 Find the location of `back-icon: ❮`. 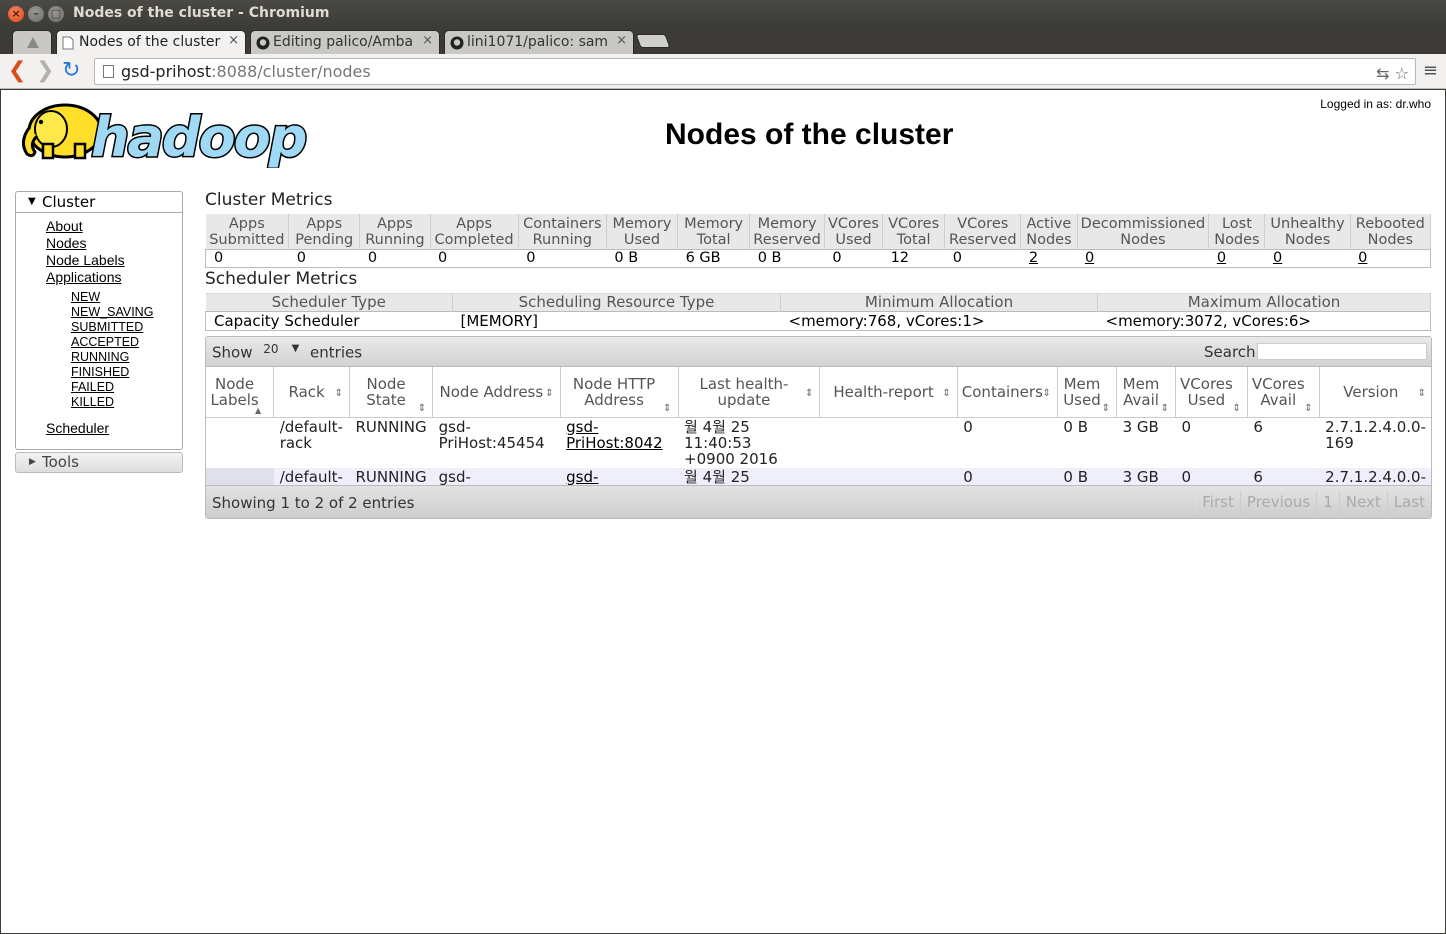

back-icon: ❮ is located at coordinates (17, 71).